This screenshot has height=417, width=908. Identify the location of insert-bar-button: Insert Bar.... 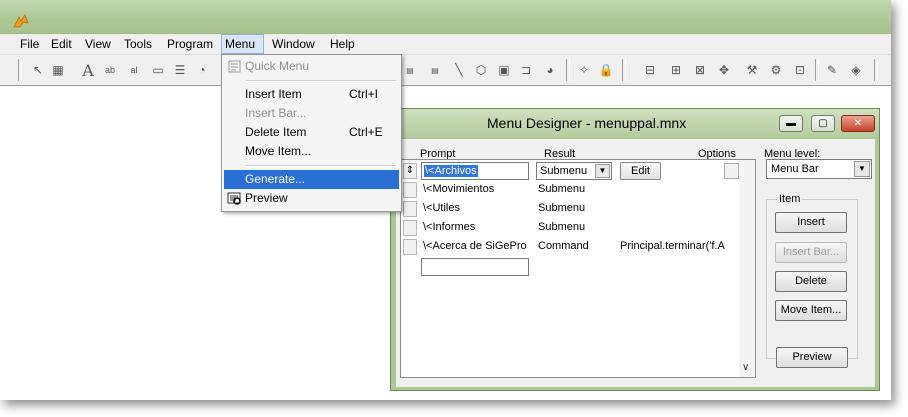
(811, 252).